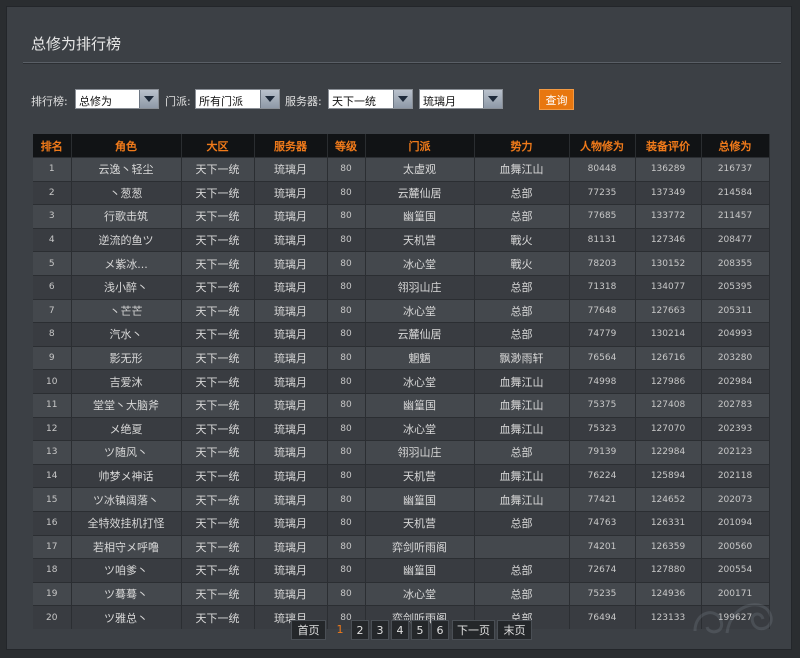  Describe the element at coordinates (52, 310) in the screenshot. I see `table-cell: 7` at that location.